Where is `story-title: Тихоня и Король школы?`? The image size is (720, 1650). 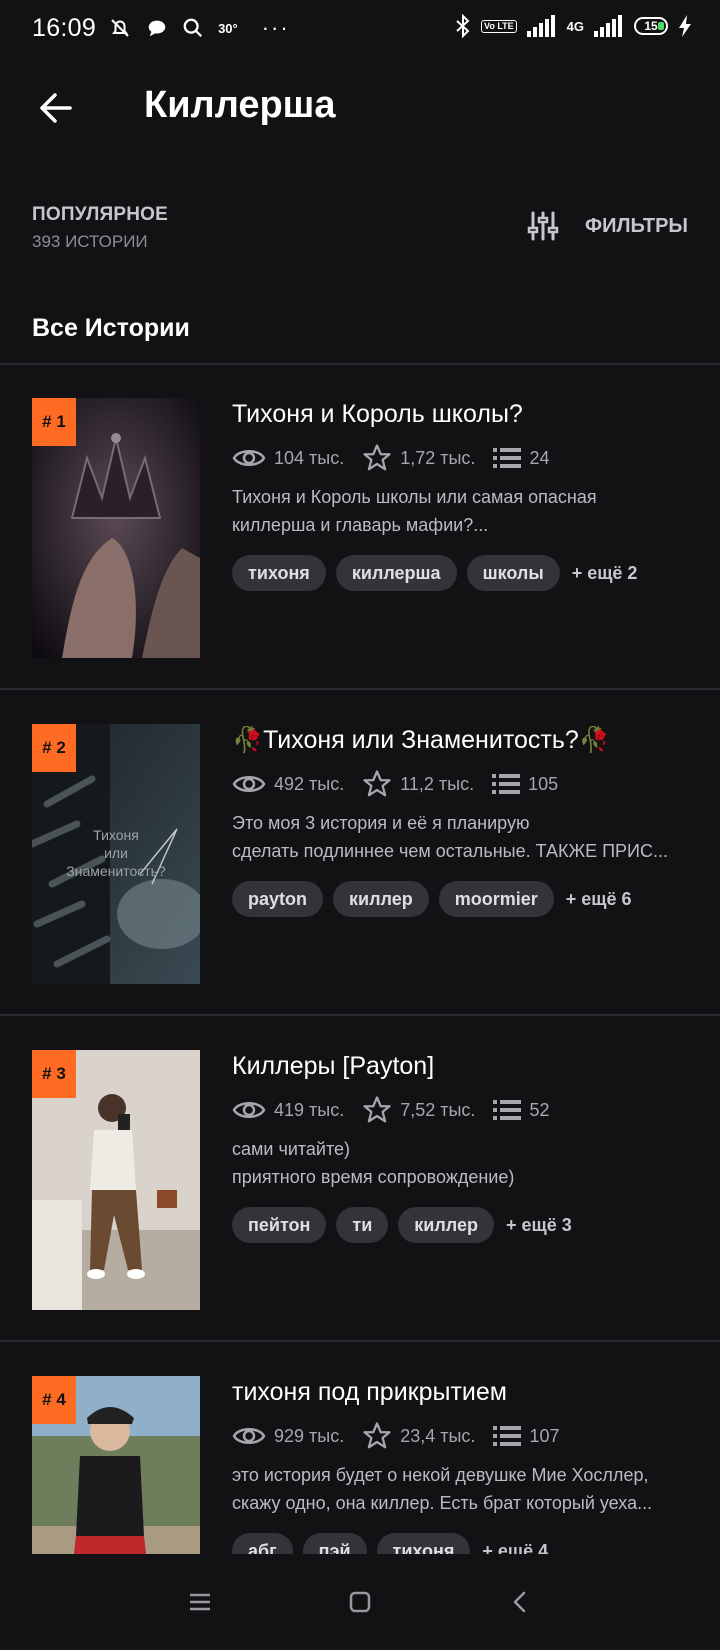 story-title: Тихоня и Король школы? is located at coordinates (462, 414).